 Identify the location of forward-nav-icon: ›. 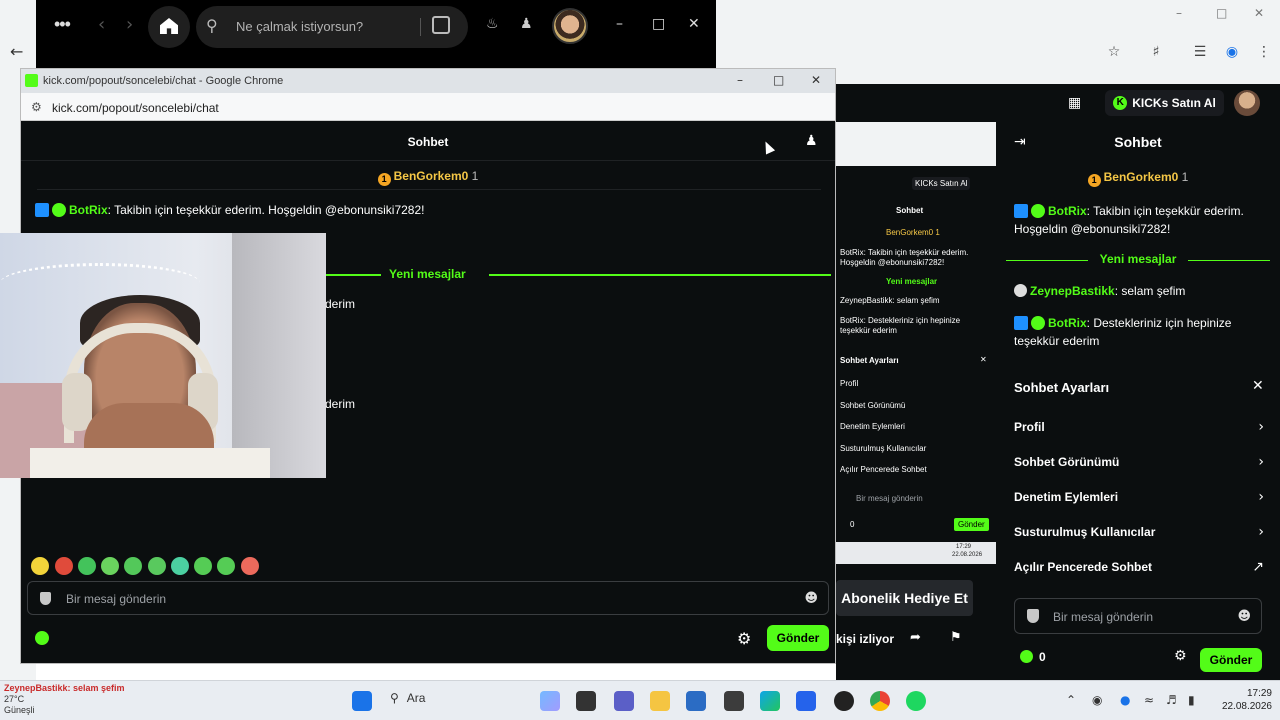
(129, 24).